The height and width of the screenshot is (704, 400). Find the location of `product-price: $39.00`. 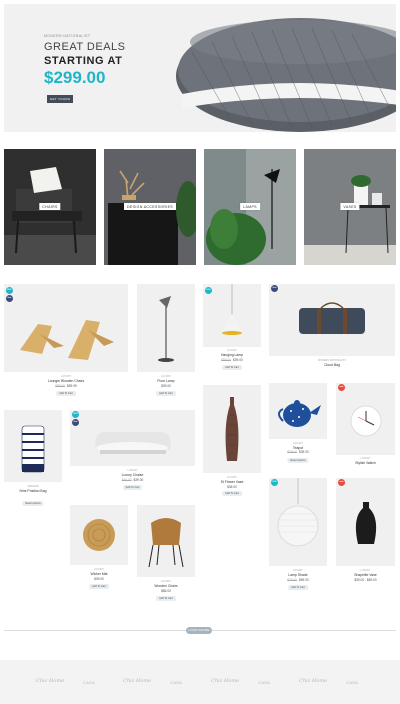

product-price: $39.00 is located at coordinates (99, 579).